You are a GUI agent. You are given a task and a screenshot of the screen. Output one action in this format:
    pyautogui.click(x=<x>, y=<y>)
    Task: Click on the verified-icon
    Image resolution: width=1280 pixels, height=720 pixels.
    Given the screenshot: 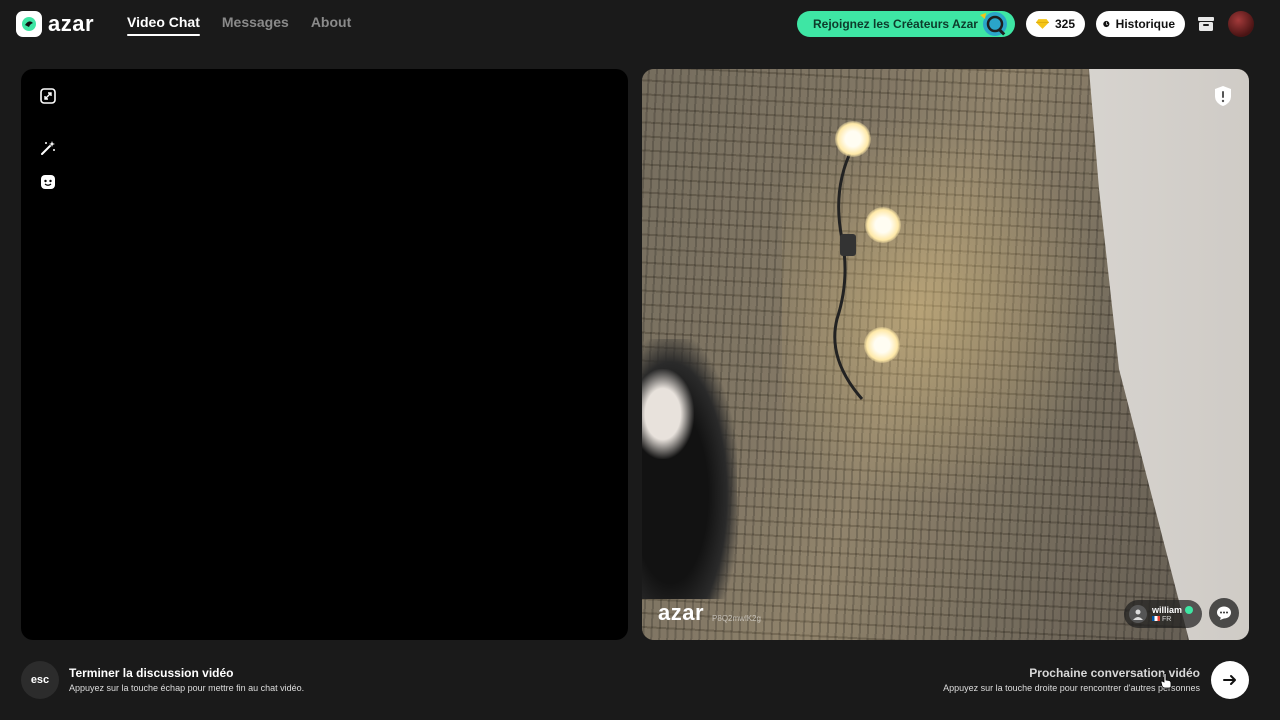 What is the action you would take?
    pyautogui.click(x=1189, y=609)
    